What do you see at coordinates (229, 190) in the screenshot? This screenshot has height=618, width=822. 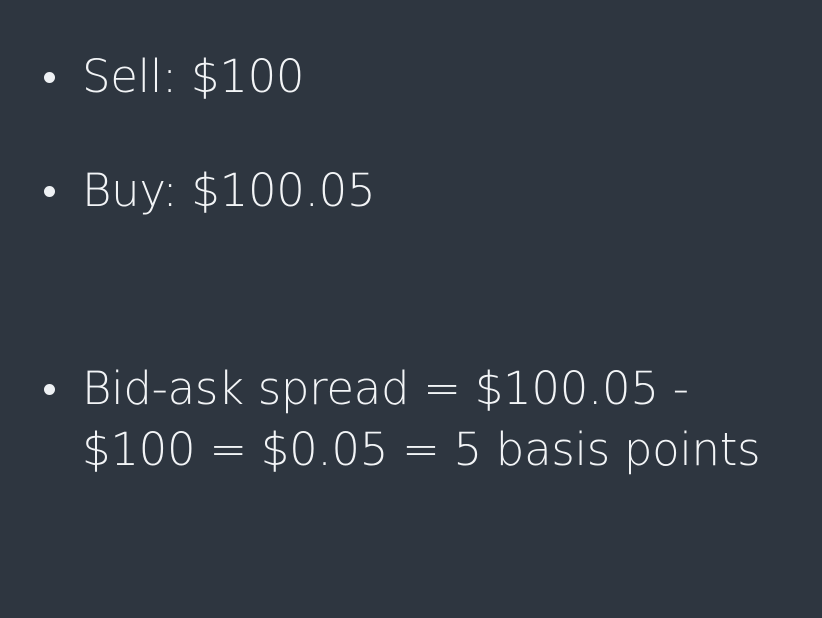 I see `bullet-text: Buy: $100.05` at bounding box center [229, 190].